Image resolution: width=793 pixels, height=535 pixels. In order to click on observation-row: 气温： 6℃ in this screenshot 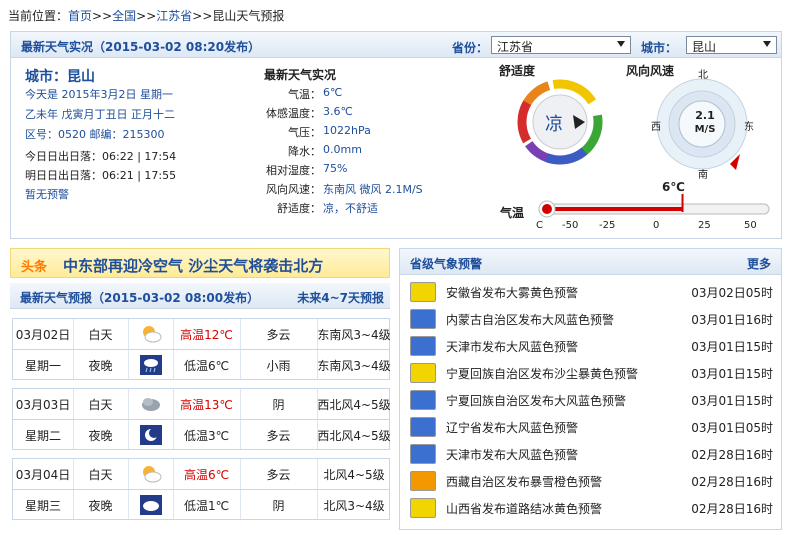, I will do `click(363, 94)`.